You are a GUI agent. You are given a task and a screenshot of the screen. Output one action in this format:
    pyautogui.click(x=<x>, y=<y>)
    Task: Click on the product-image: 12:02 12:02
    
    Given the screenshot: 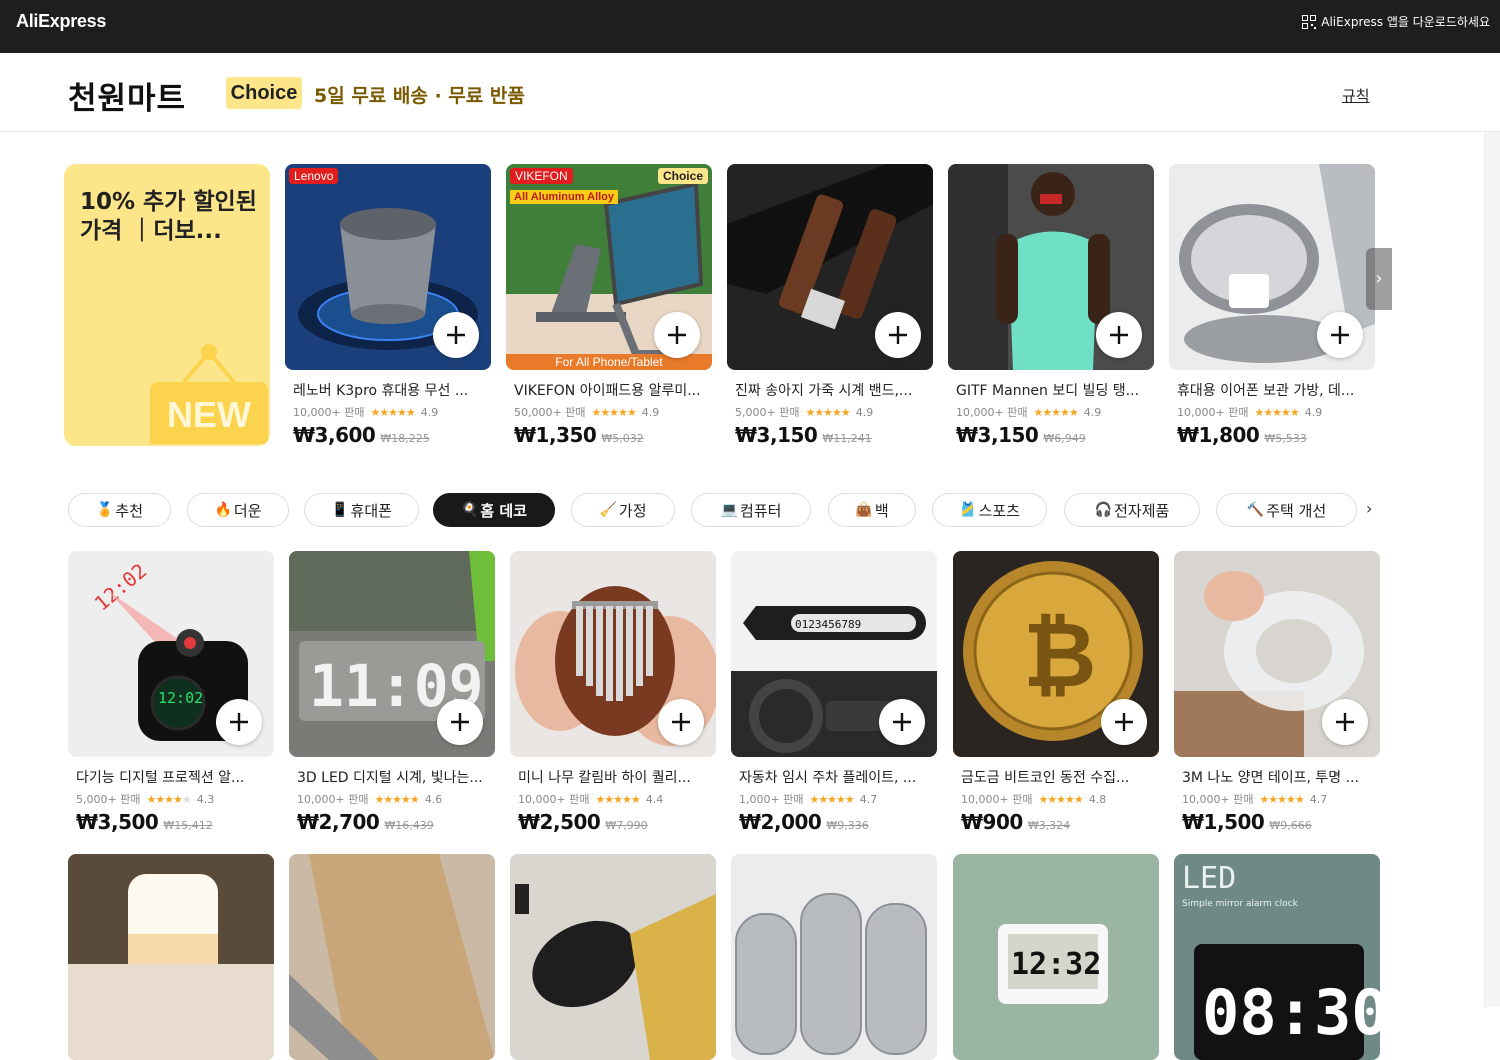 What is the action you would take?
    pyautogui.click(x=171, y=654)
    